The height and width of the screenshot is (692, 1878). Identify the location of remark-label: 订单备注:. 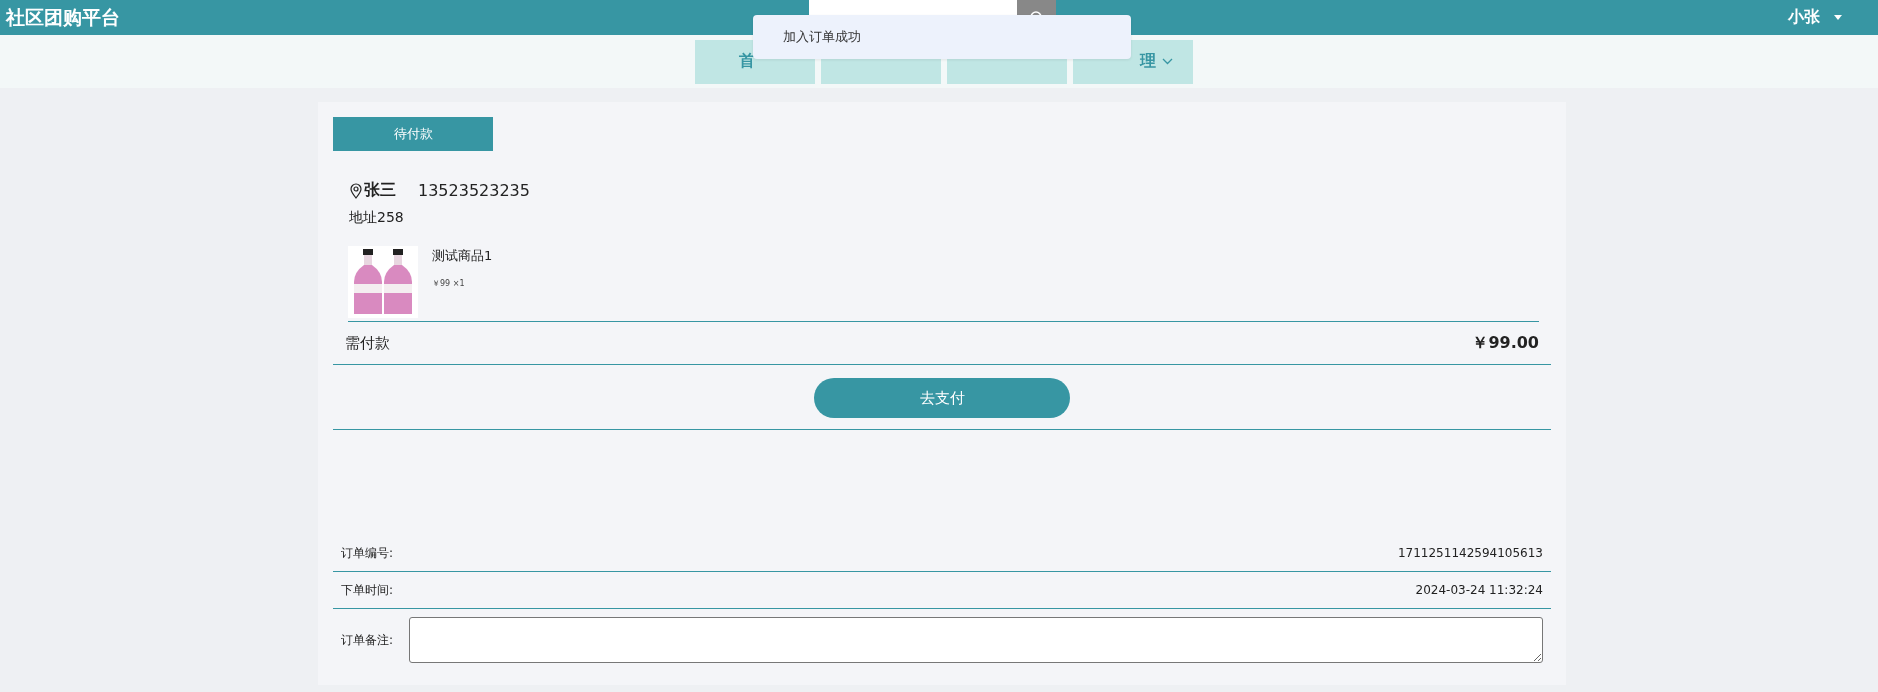
(367, 640).